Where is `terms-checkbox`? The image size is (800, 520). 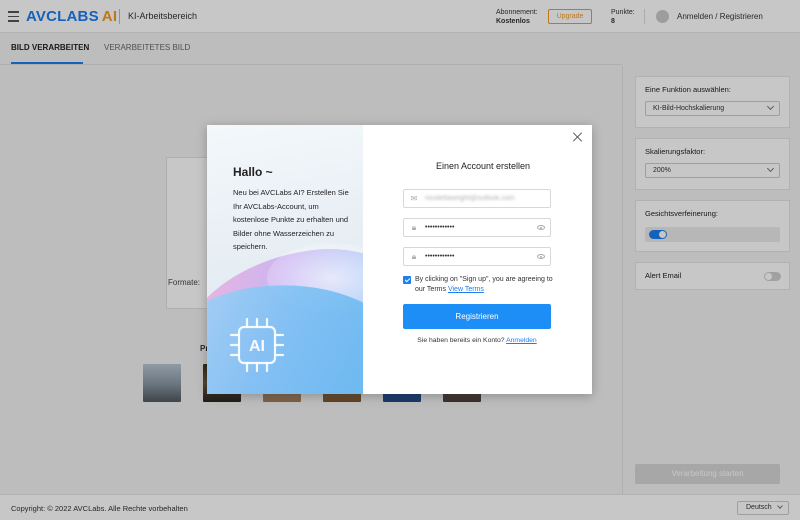 terms-checkbox is located at coordinates (407, 280).